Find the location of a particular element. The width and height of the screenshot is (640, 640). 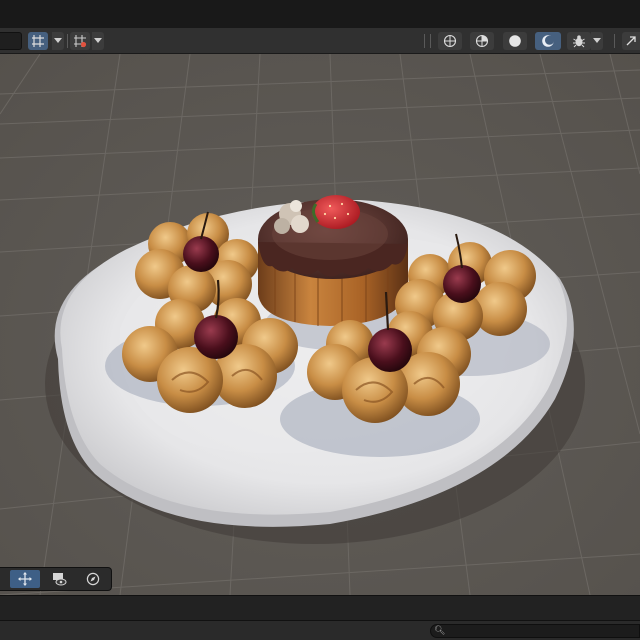

lit-toggle-icon is located at coordinates (548, 41).